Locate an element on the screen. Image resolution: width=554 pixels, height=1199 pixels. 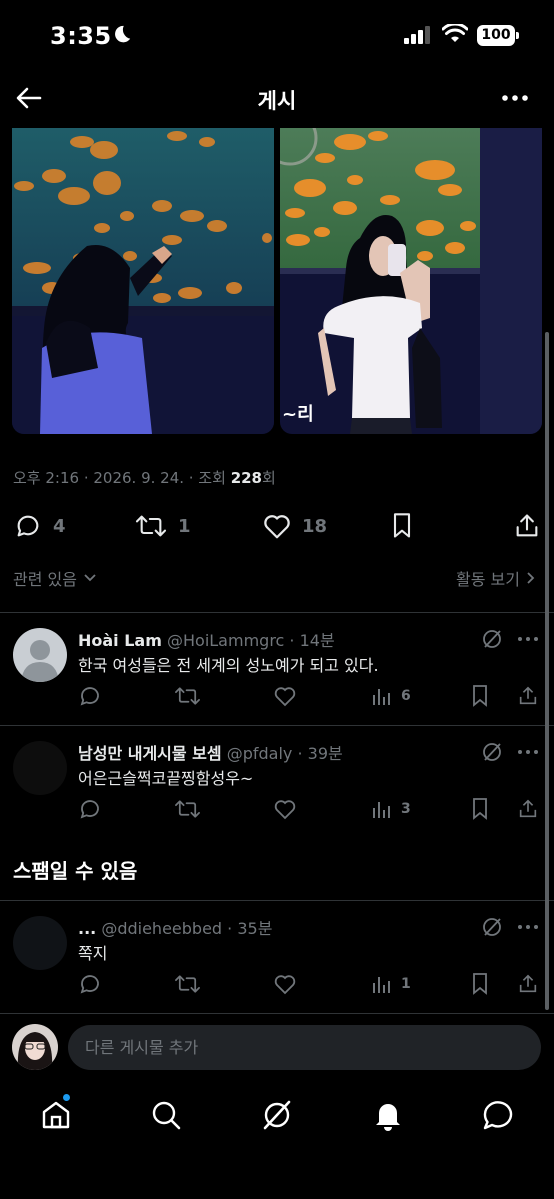
reply-header: 남성만 내게시물 보셈 @pfdaly · 39분 is located at coordinates (210, 752).